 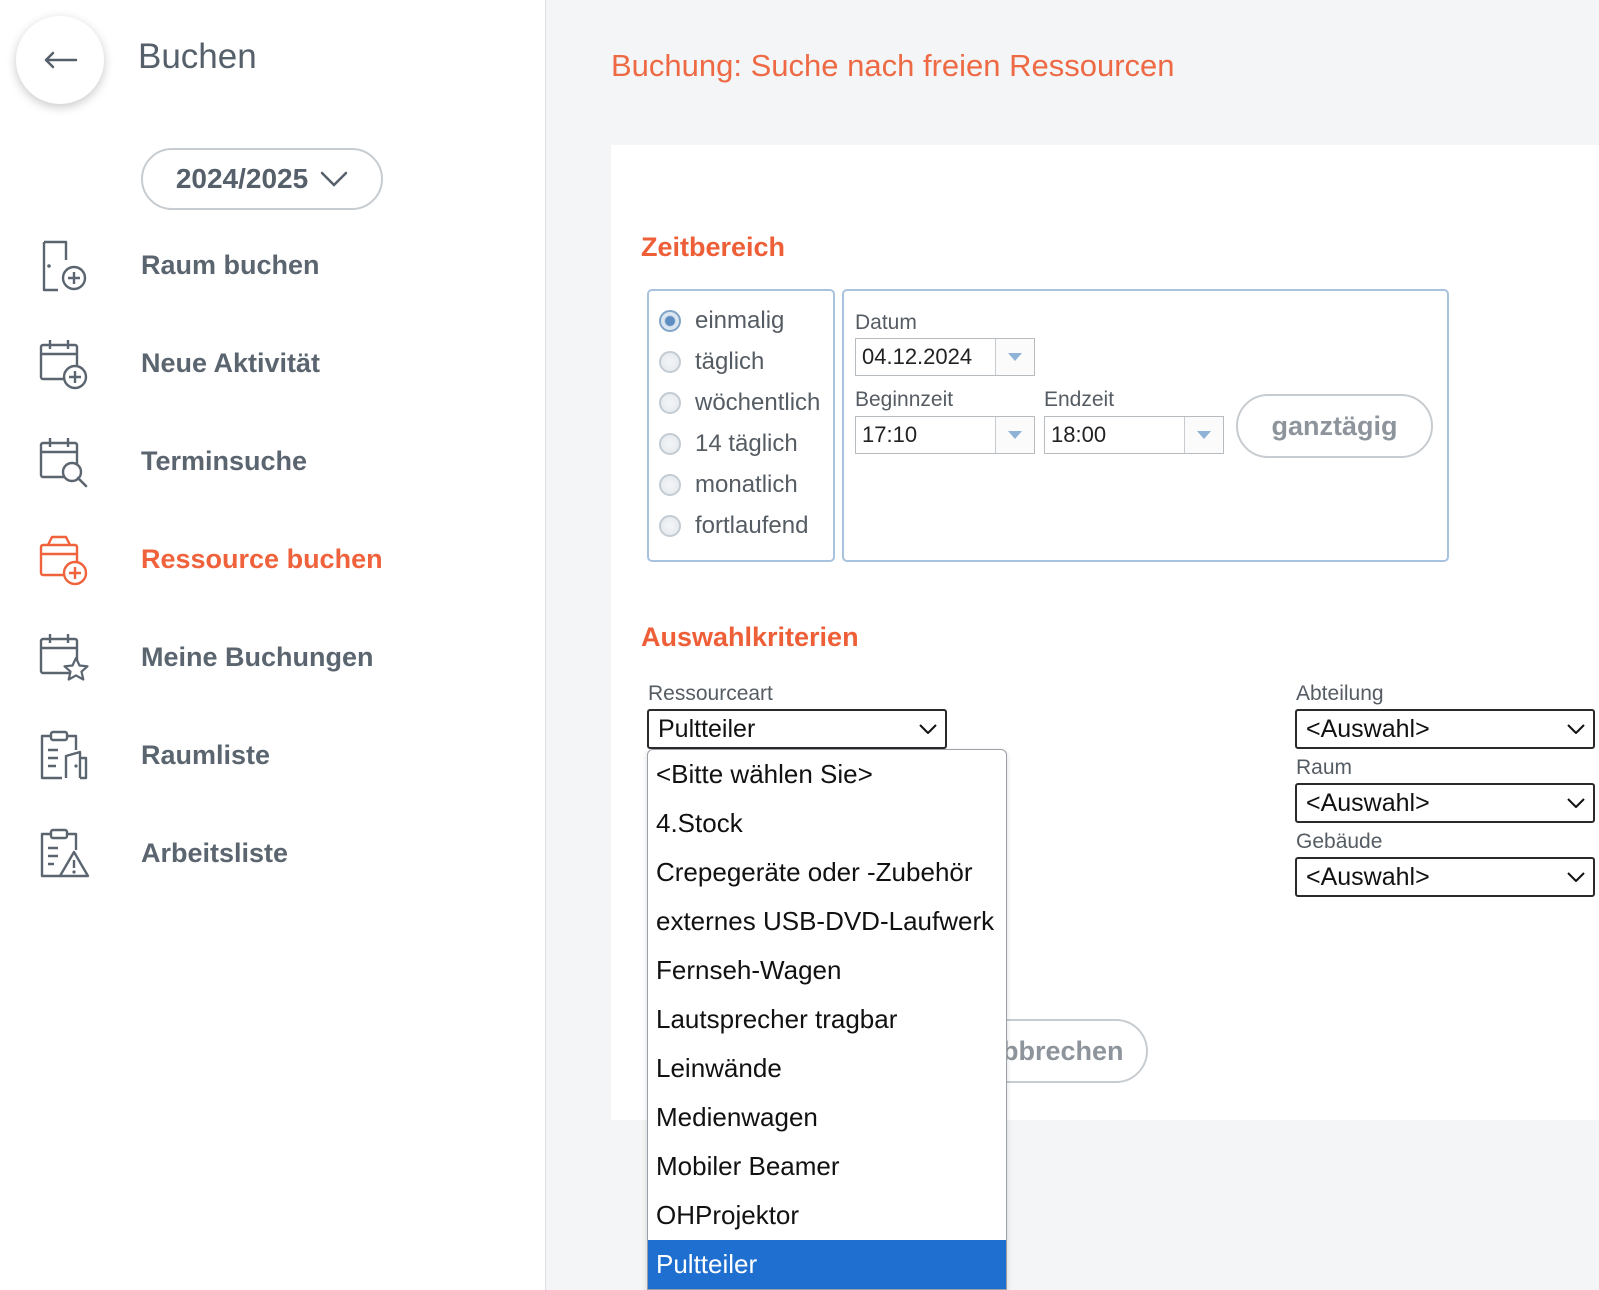 I want to click on dropdown-option: externes USB-DVD-Laufwerk, so click(x=827, y=921).